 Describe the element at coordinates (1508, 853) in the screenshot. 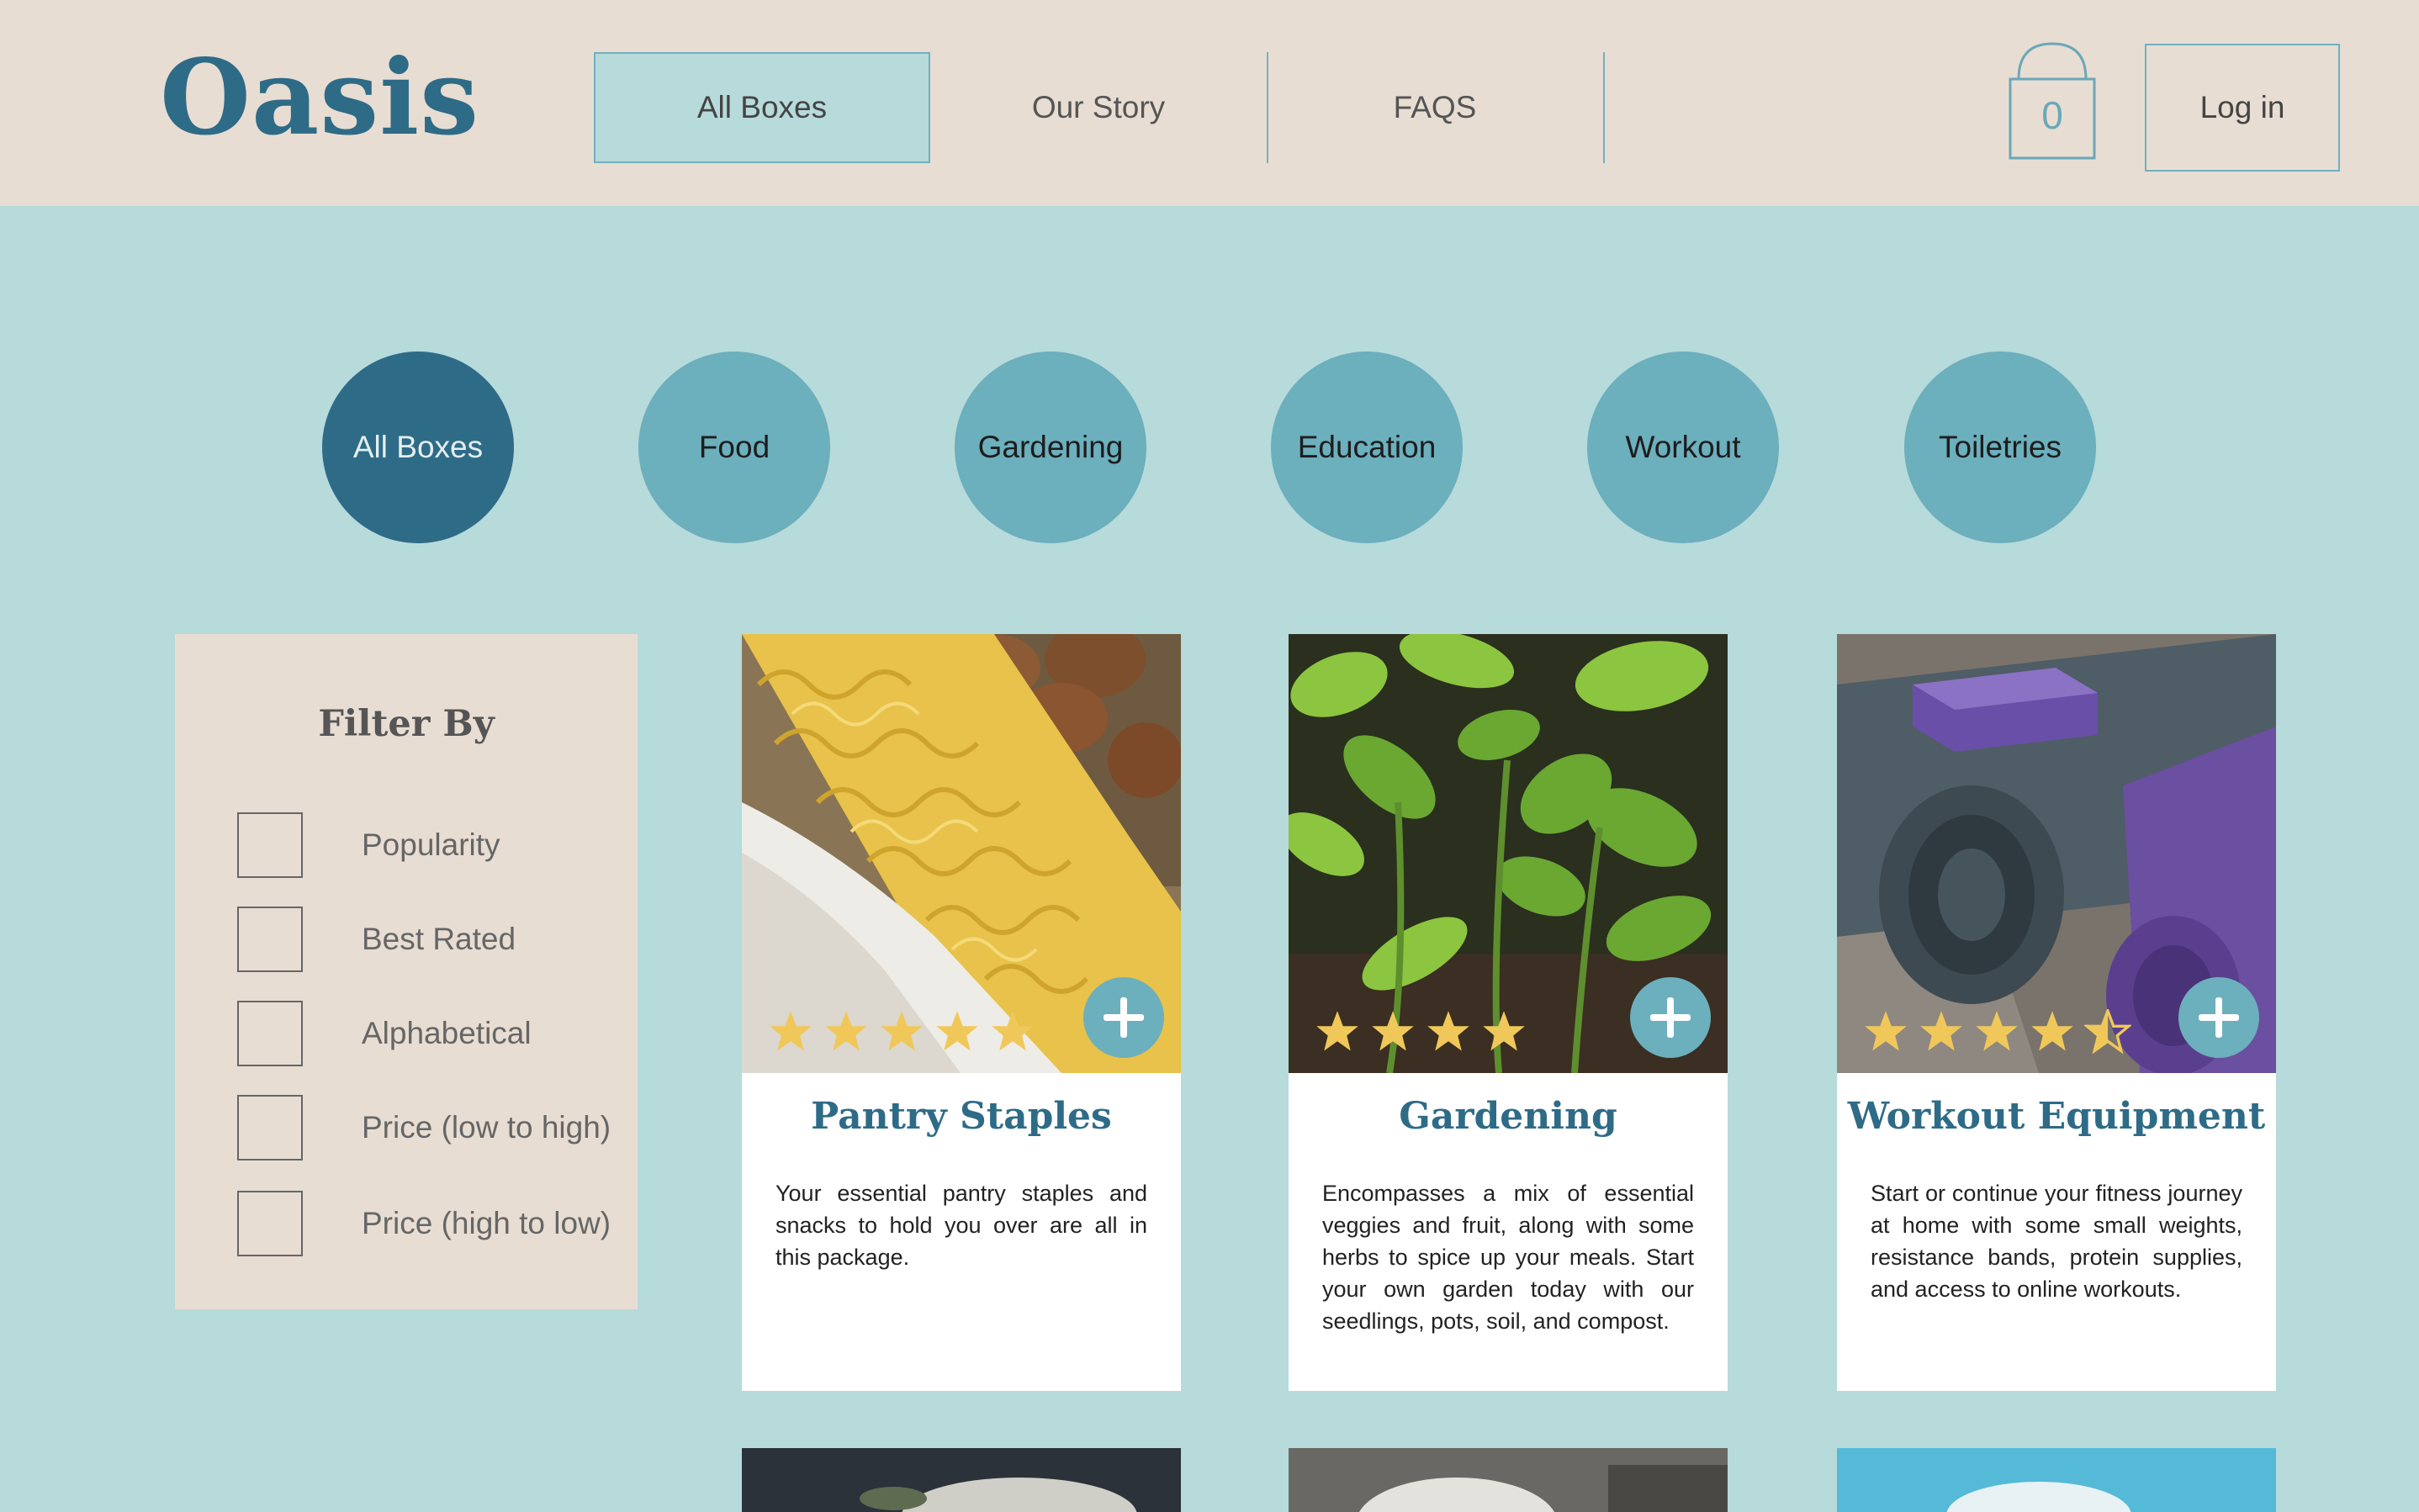

I see `product-image-gardening` at that location.